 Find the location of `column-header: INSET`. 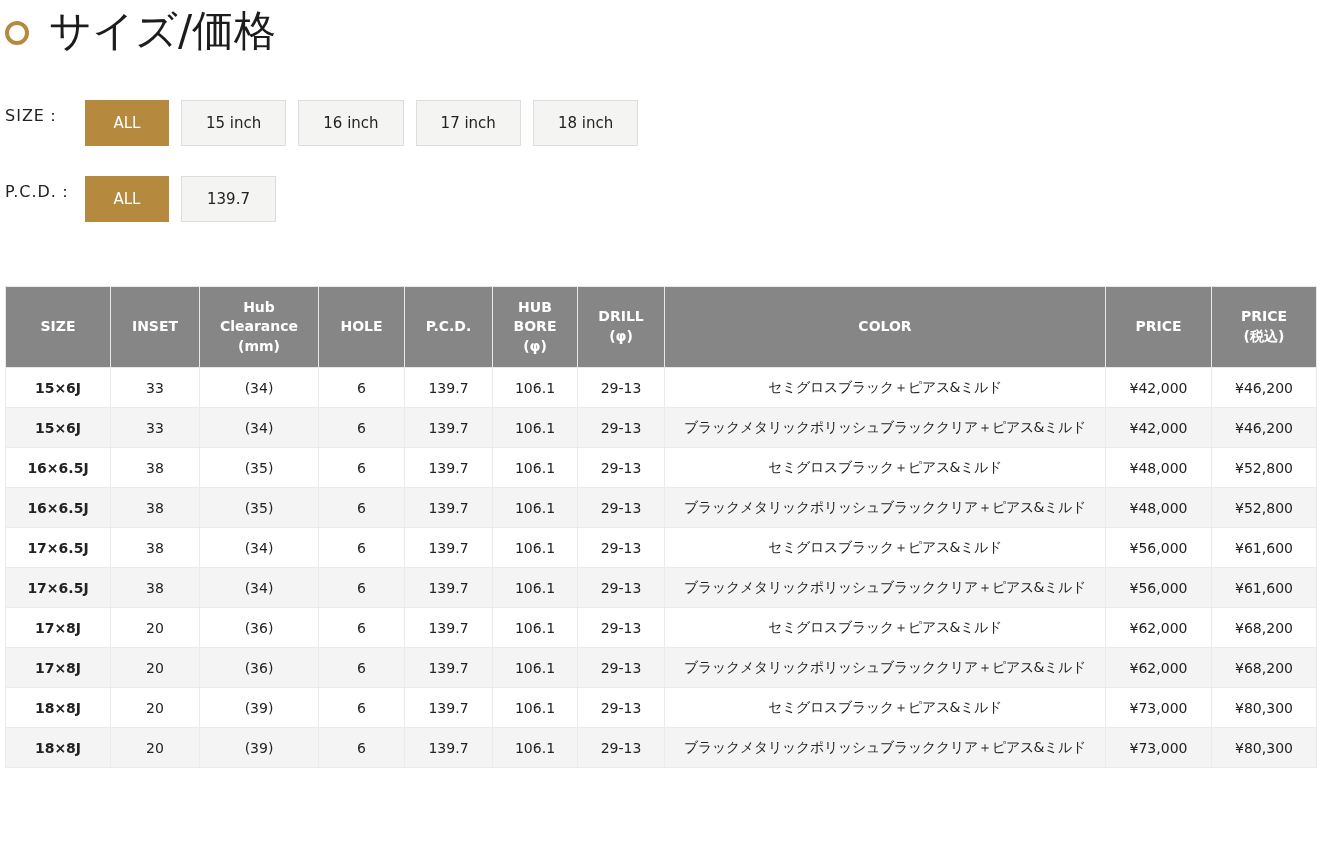

column-header: INSET is located at coordinates (155, 327).